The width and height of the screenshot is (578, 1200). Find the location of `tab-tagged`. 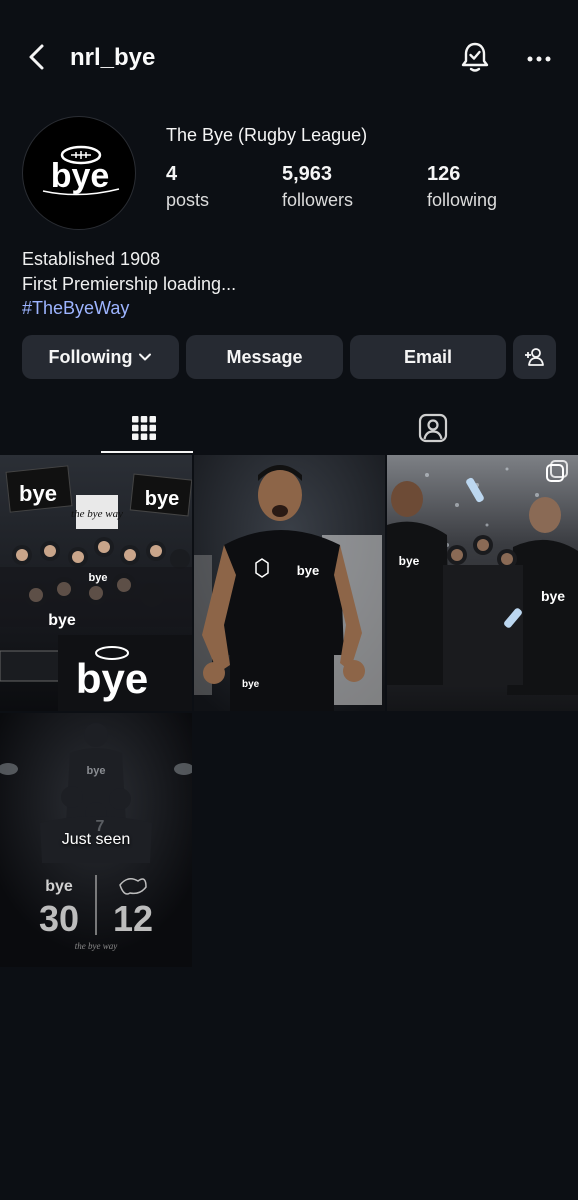

tab-tagged is located at coordinates (433, 428).